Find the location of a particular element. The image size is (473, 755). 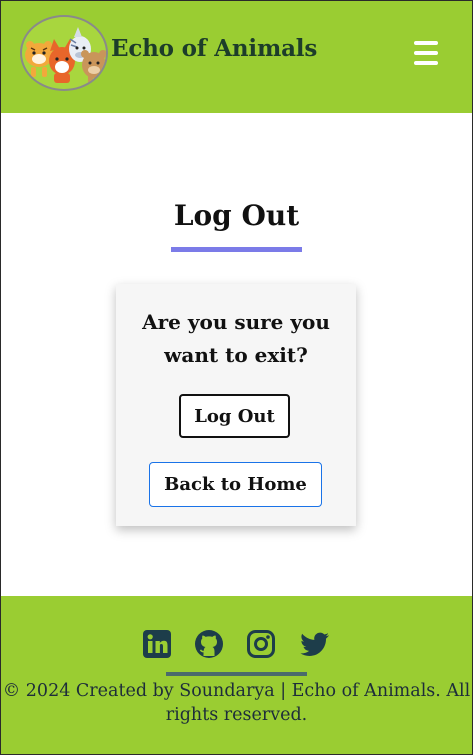

hamburger-menu-icon is located at coordinates (426, 53).